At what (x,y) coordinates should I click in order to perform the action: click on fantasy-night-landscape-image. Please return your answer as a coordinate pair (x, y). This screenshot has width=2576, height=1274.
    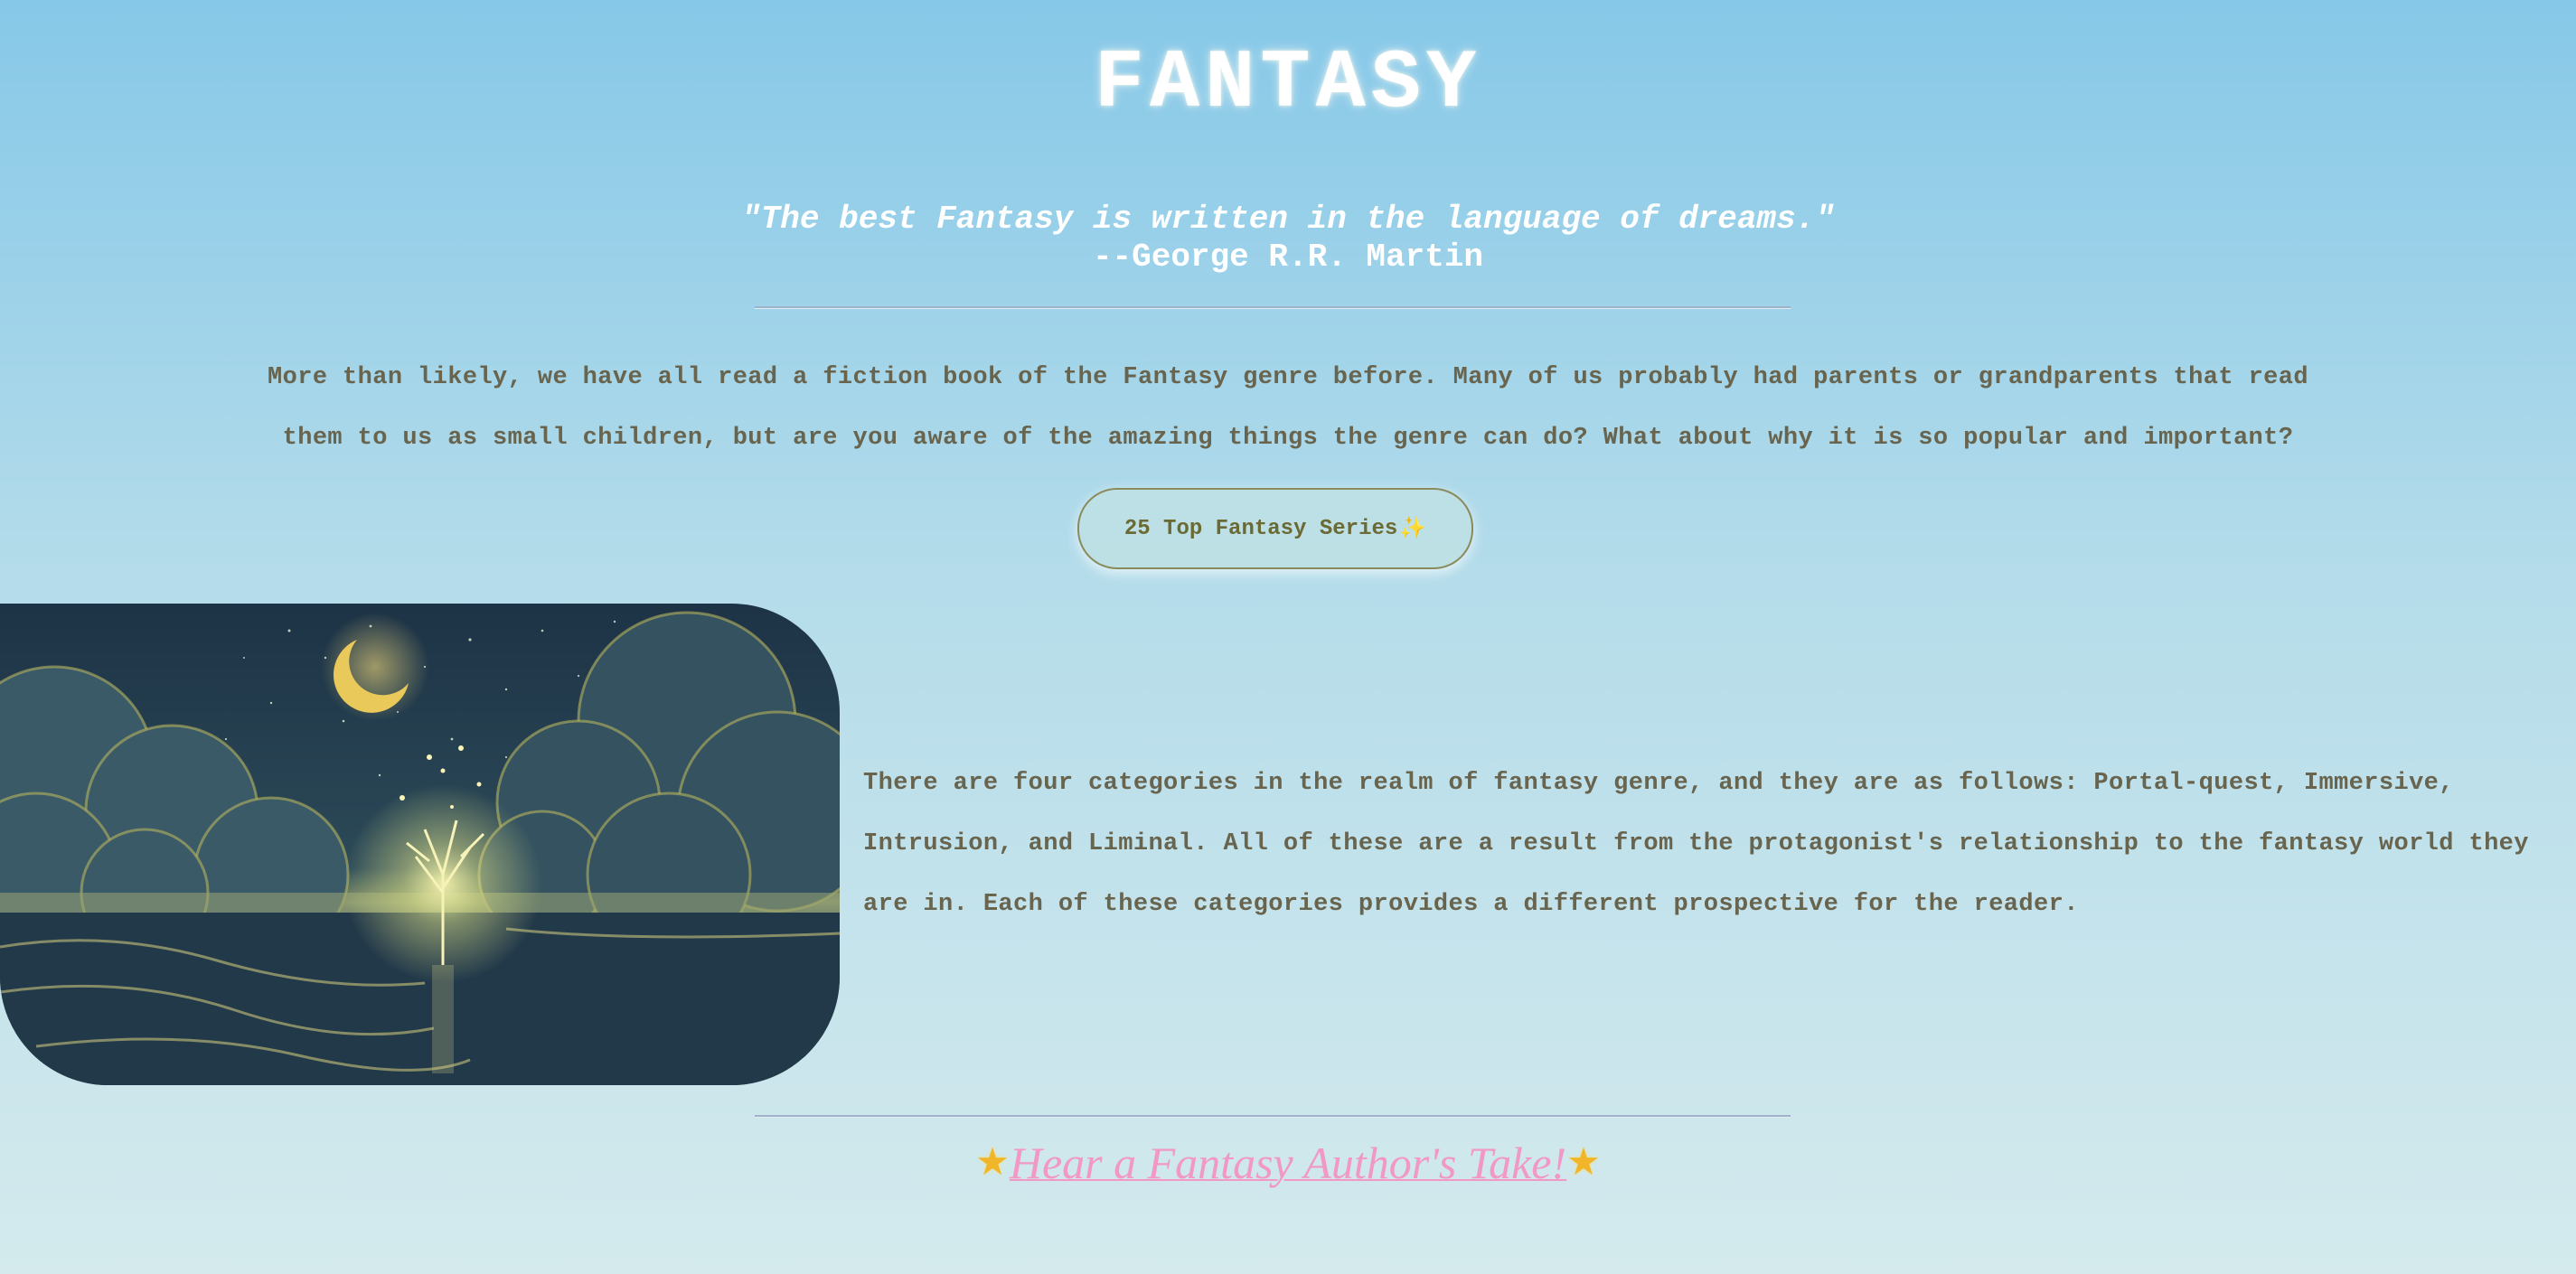
    Looking at the image, I should click on (420, 844).